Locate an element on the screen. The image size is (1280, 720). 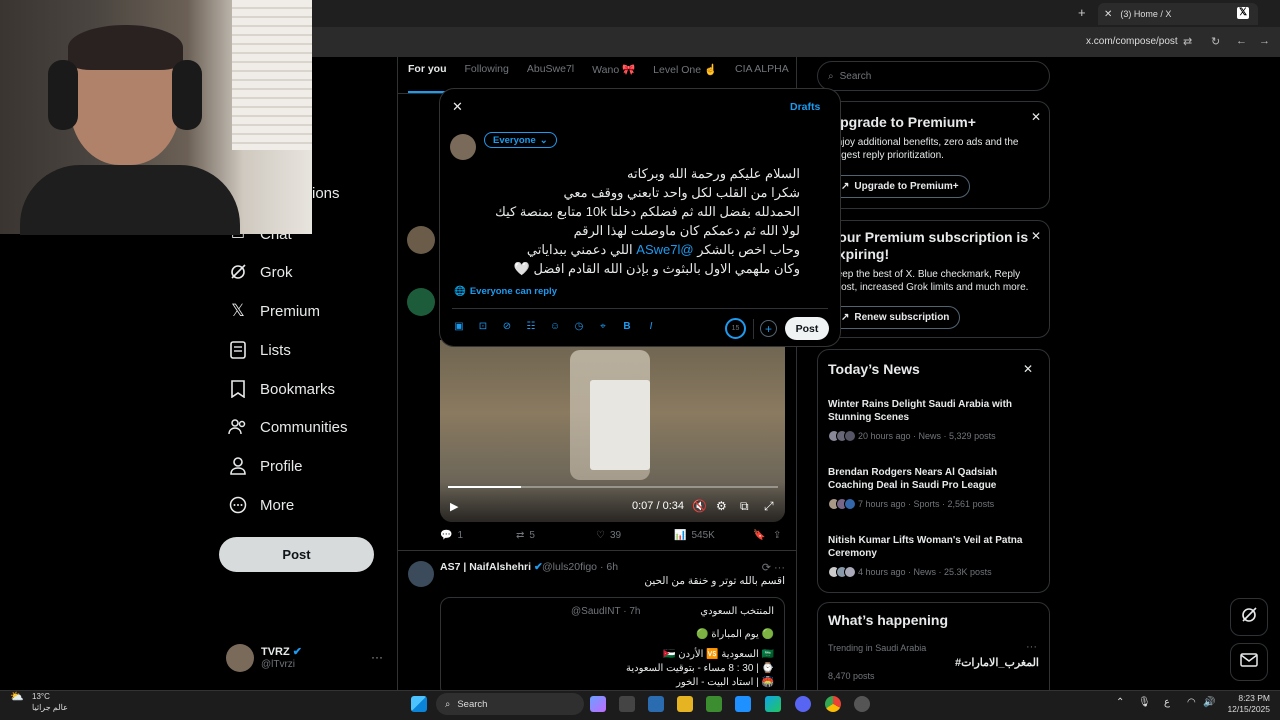
gif-icon: ⊡ is located at coordinates (483, 326).